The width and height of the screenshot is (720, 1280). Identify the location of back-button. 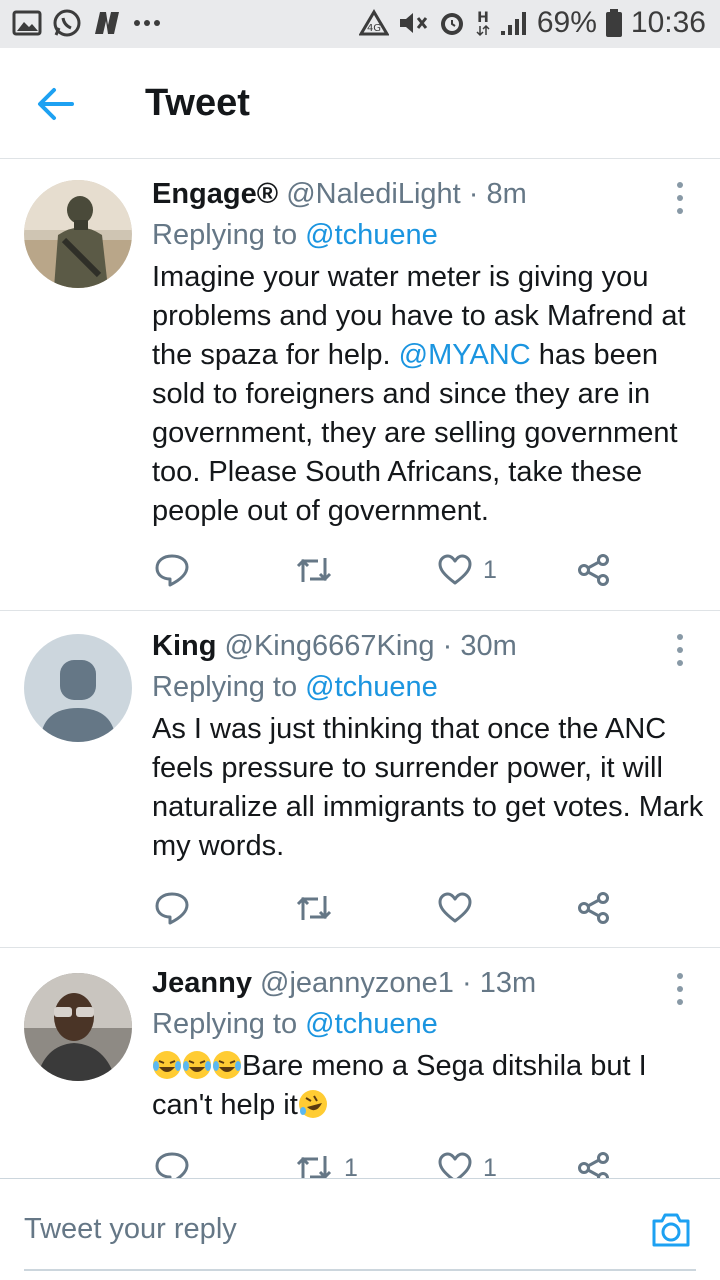
(56, 104).